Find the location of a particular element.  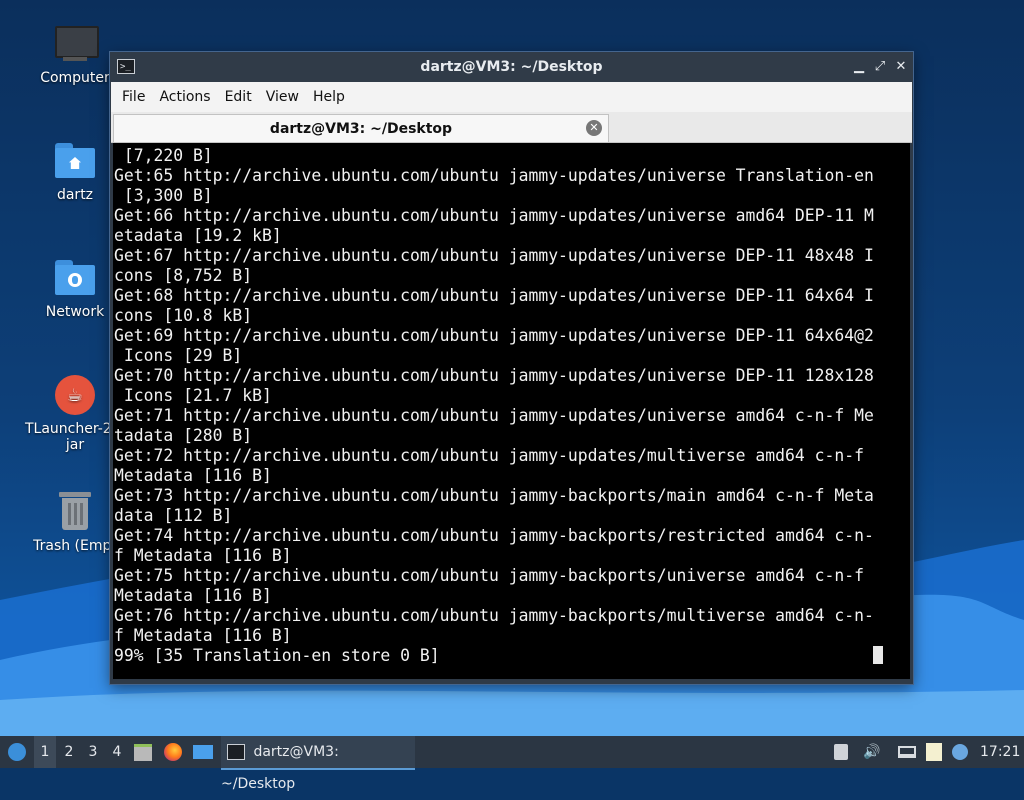

file-manager-icon is located at coordinates (143, 752).